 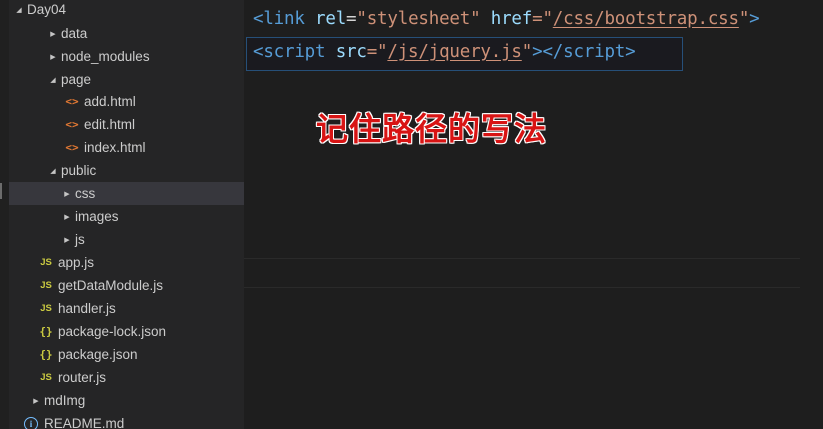 I want to click on sash-indicator, so click(x=1, y=191).